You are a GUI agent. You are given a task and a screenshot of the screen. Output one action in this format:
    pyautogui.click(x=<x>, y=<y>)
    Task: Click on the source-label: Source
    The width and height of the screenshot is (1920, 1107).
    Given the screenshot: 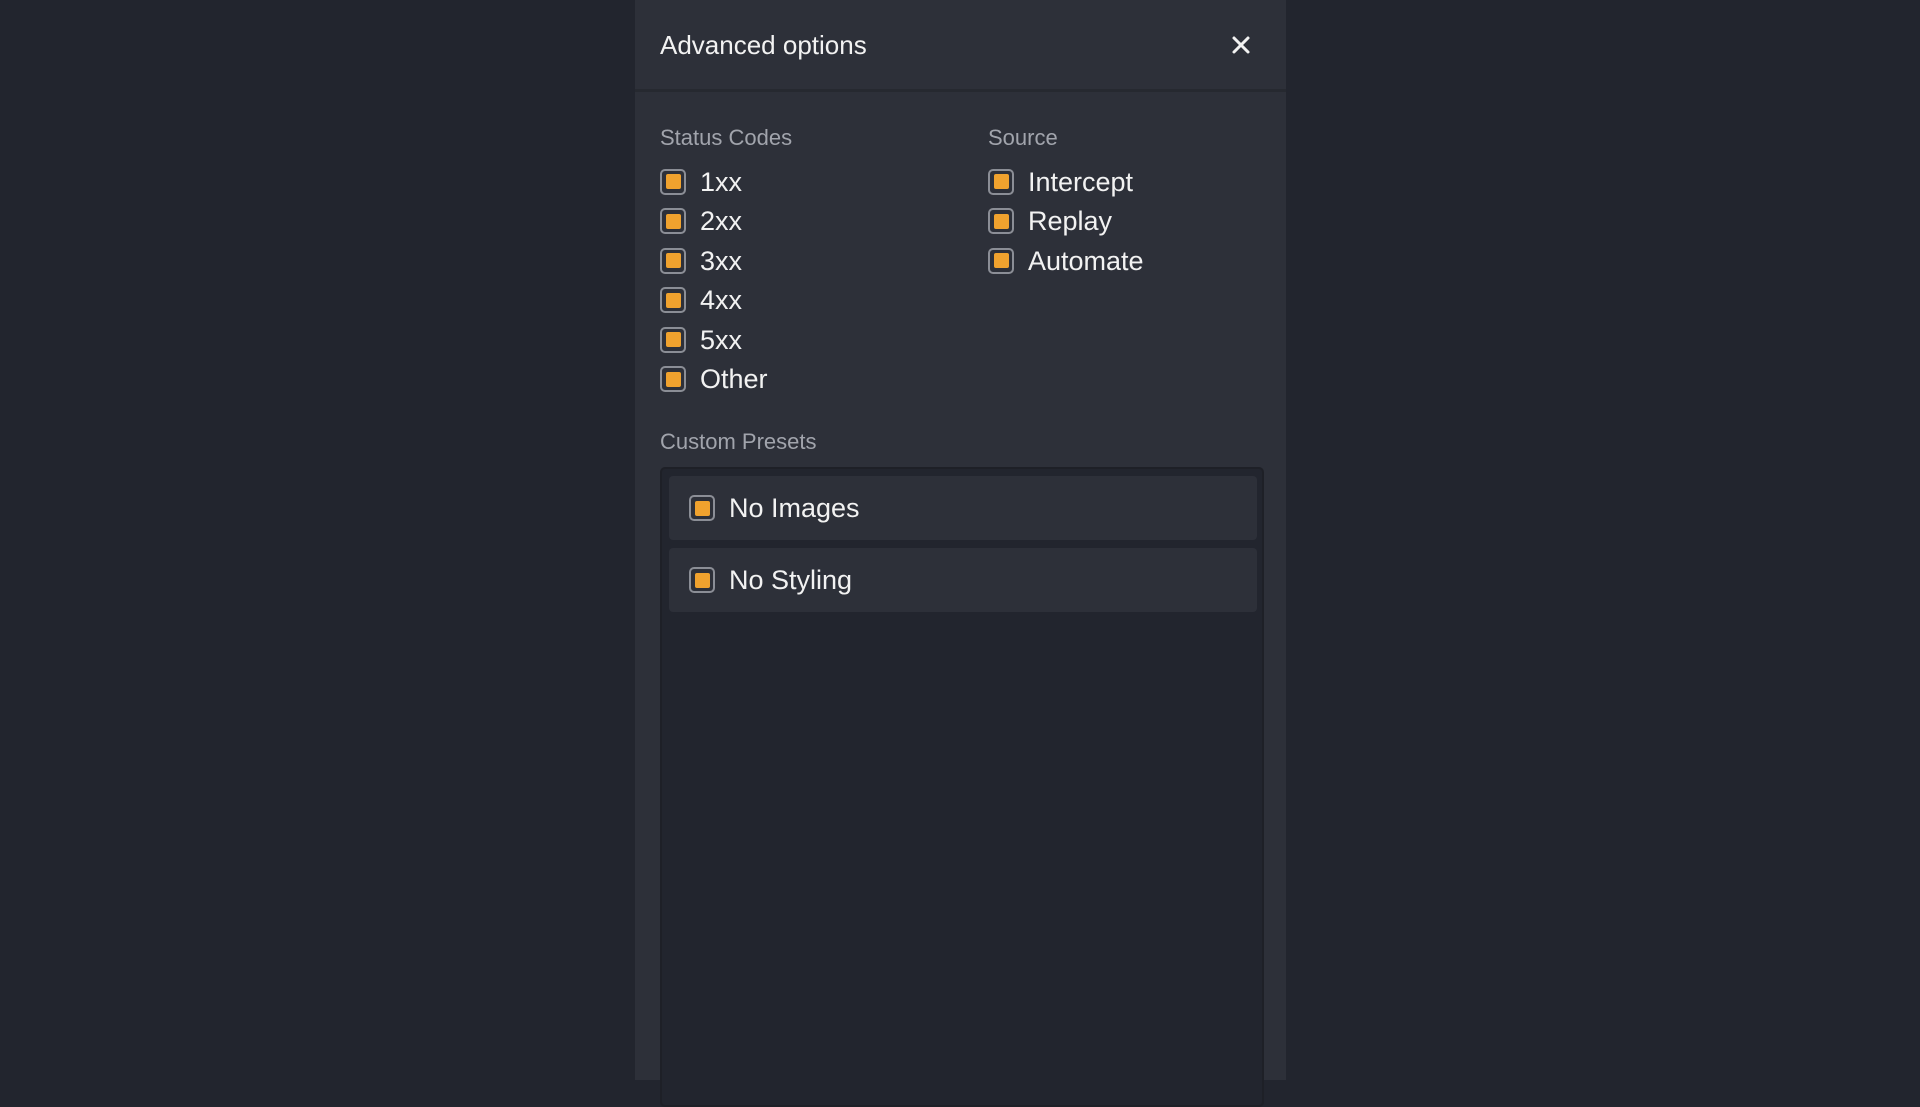 What is the action you would take?
    pyautogui.click(x=1023, y=137)
    